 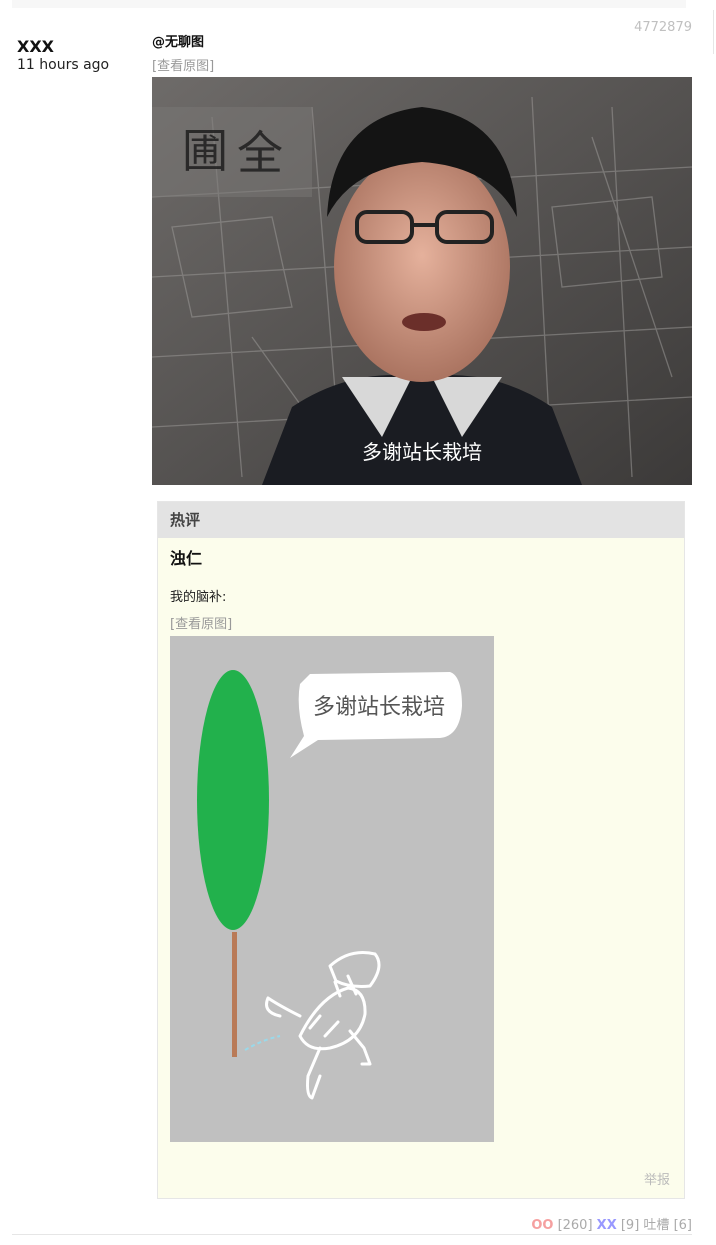 I want to click on mention-link: @无聊图, so click(x=178, y=40).